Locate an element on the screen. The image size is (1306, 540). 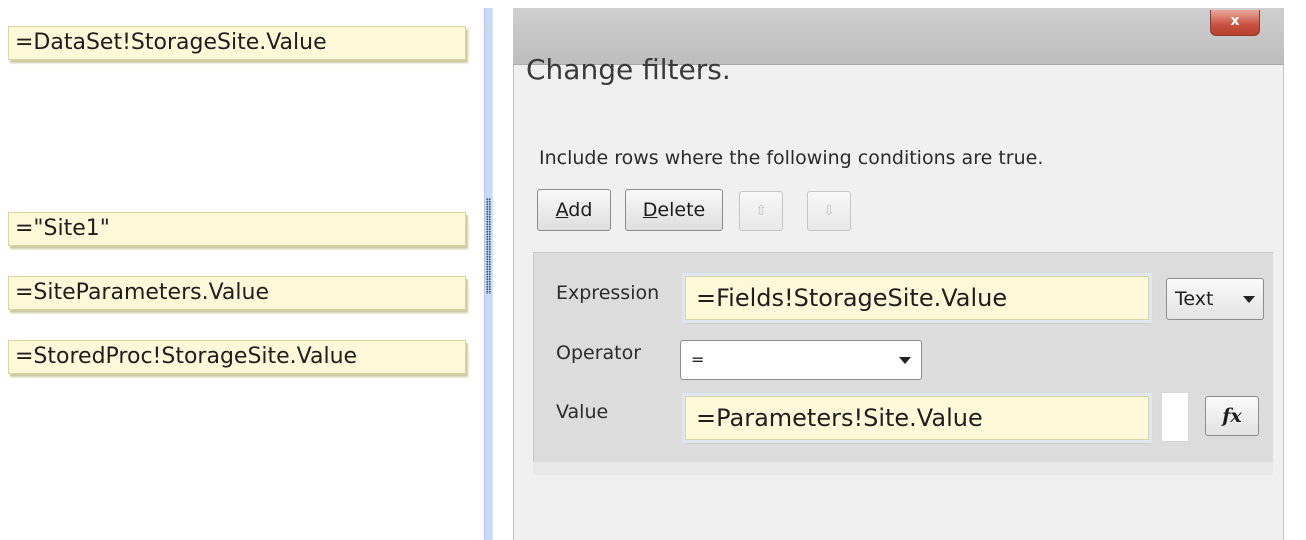
value-field-gap is located at coordinates (1175, 417).